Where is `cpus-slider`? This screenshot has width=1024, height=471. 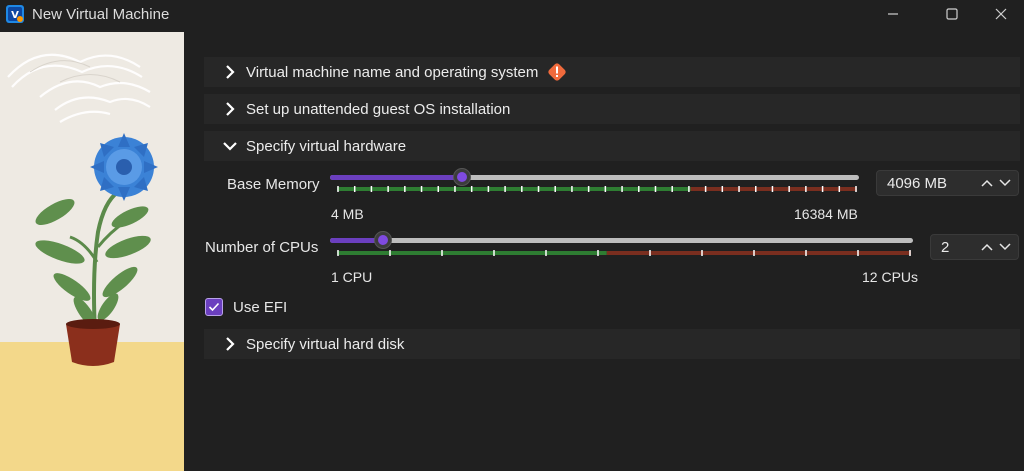
cpus-slider is located at coordinates (621, 241).